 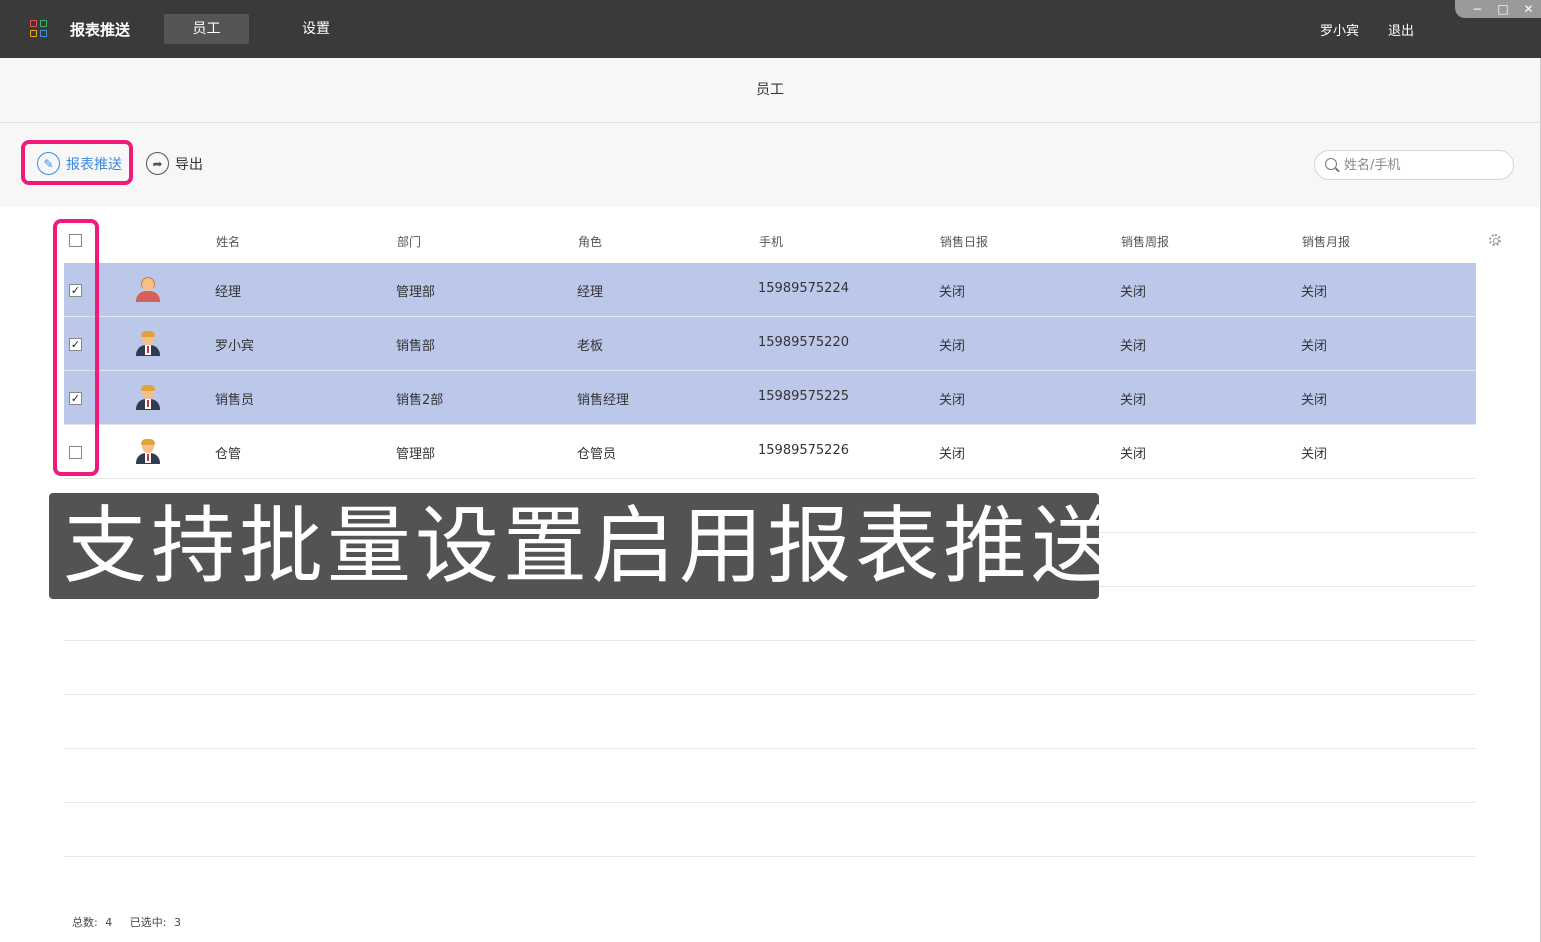 I want to click on cell-name: 销售员, so click(x=235, y=400).